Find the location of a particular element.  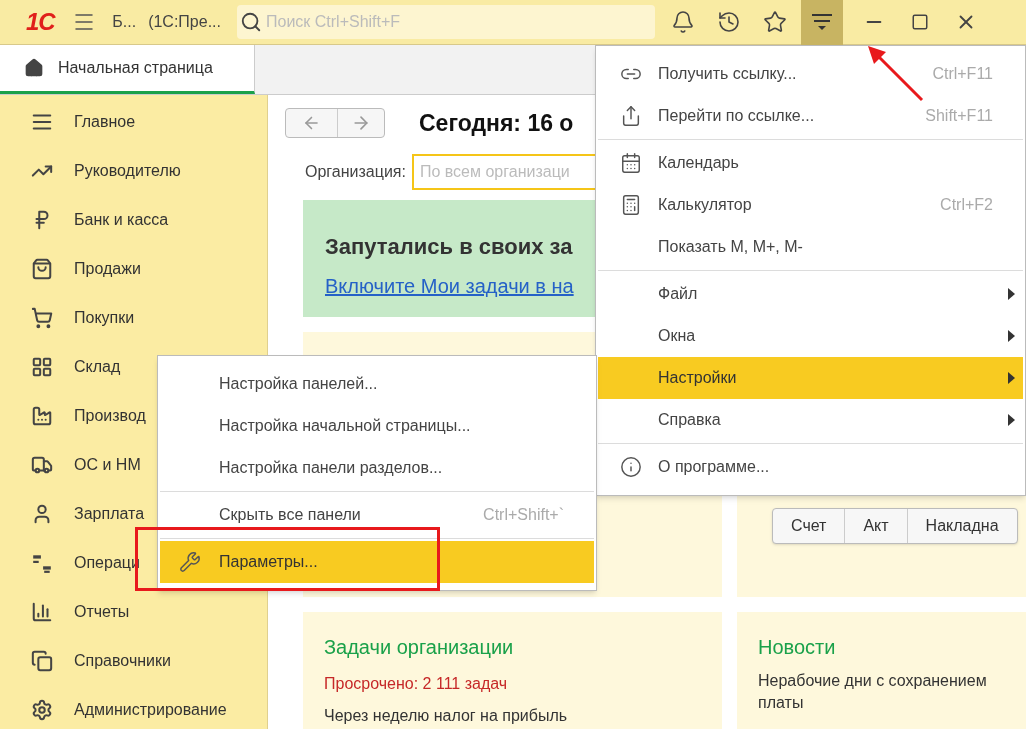

menu-item-label: Файл is located at coordinates (678, 294).